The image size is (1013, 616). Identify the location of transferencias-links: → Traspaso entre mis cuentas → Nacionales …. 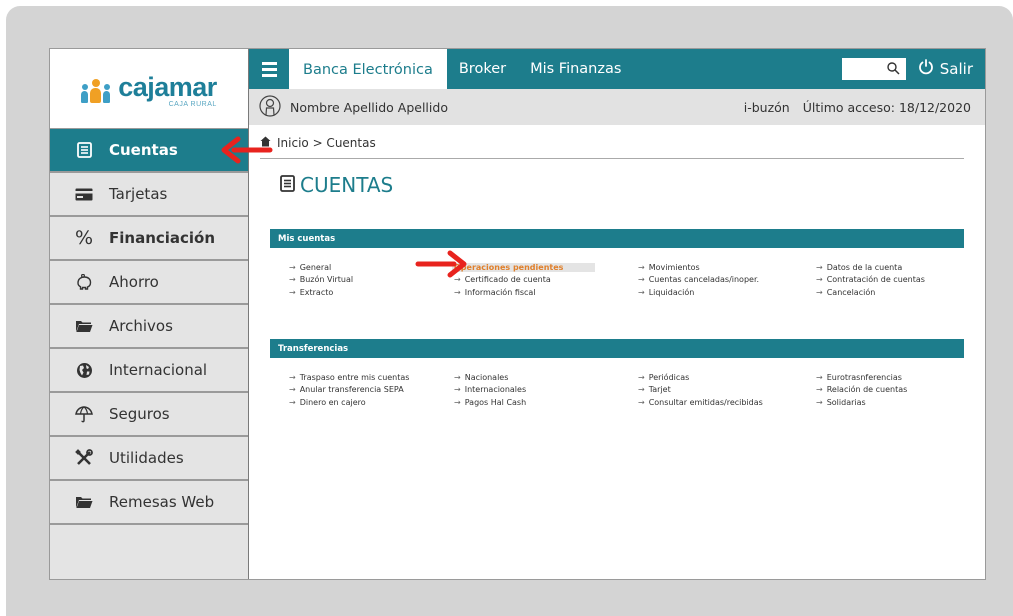
(629, 390).